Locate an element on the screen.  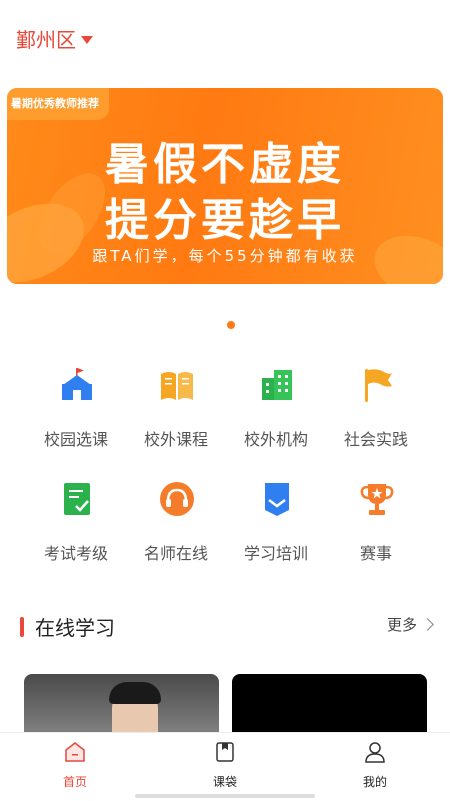
chevron-right-icon is located at coordinates (427, 624).